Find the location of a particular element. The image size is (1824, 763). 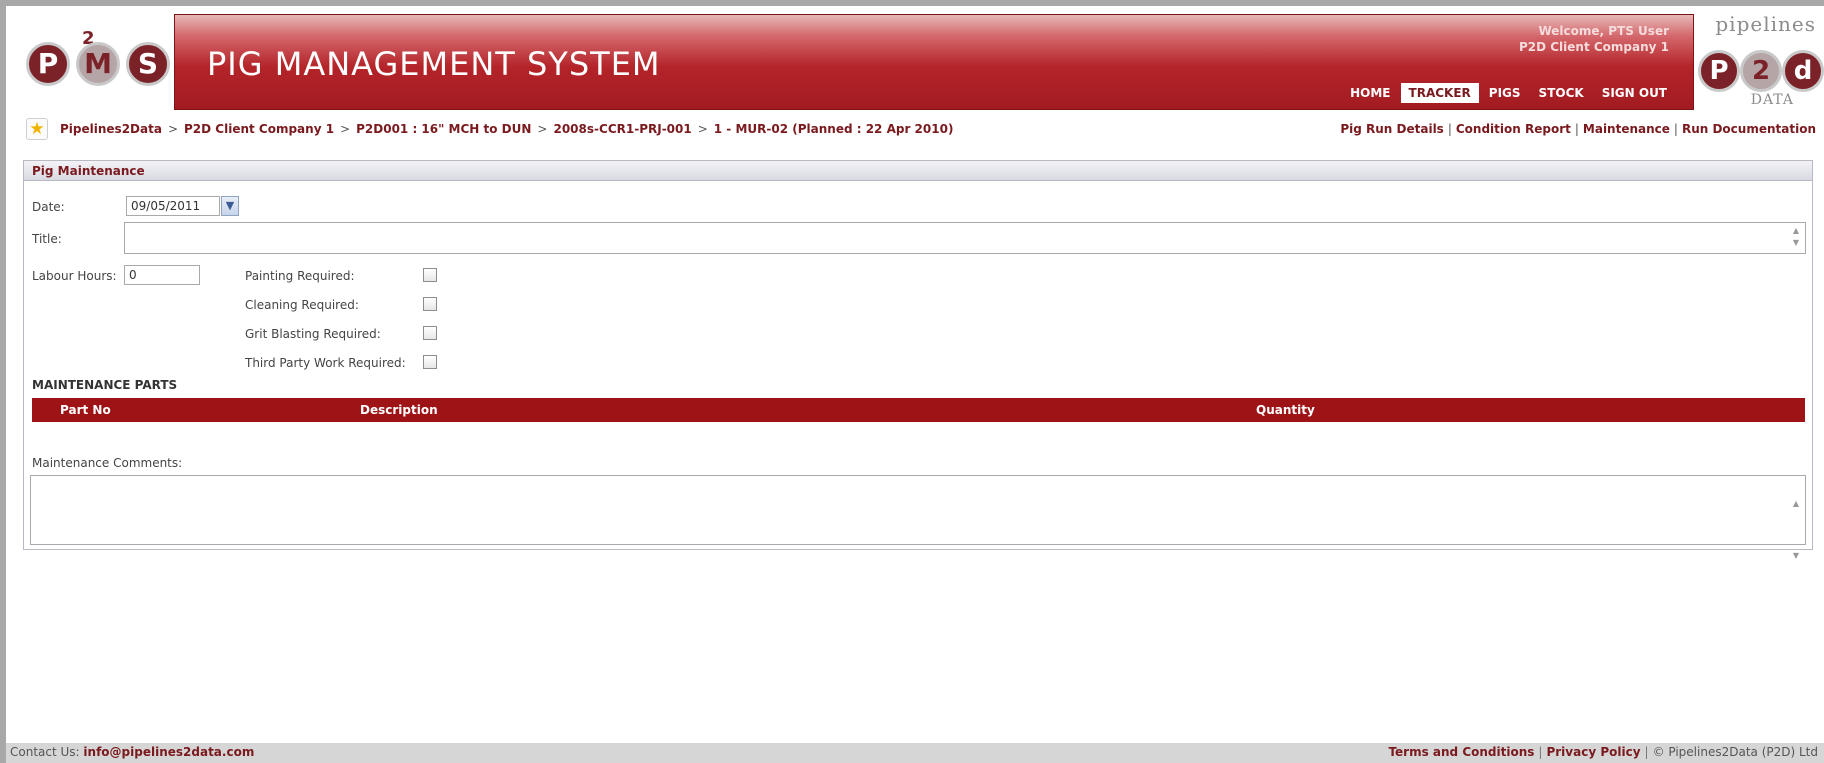

labour-hours-label: Labour Hours: is located at coordinates (74, 276).